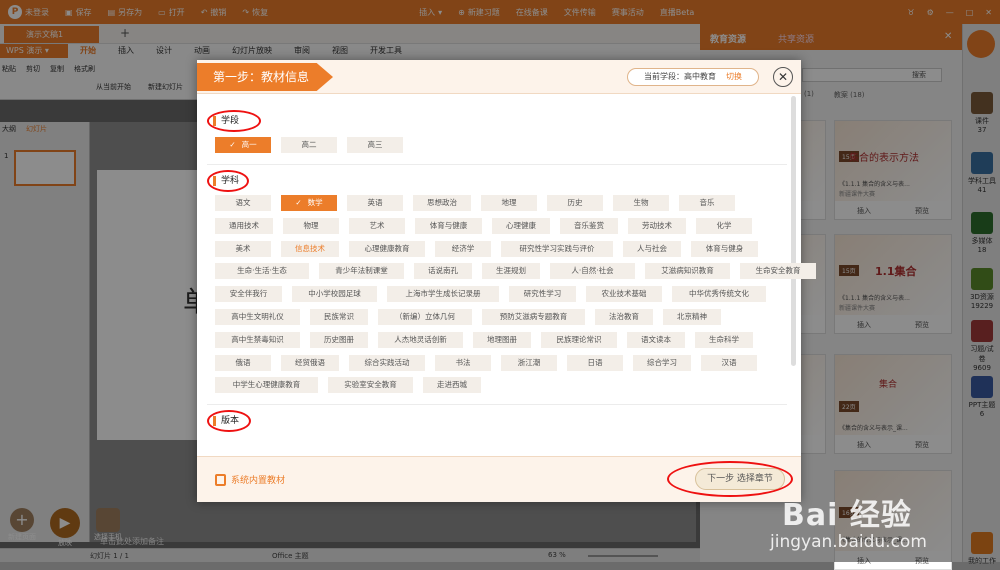 The image size is (1000, 570). What do you see at coordinates (542, 294) in the screenshot?
I see `subject-chip: 研究性学习` at bounding box center [542, 294].